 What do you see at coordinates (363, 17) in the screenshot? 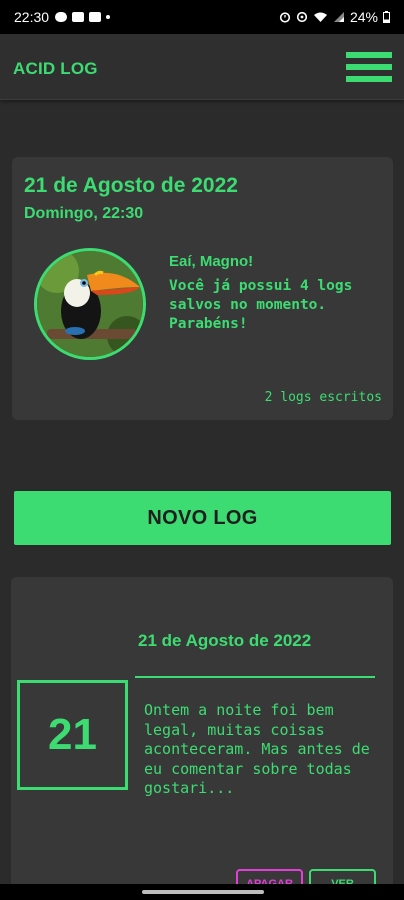
I see `battery-percent: 24%` at bounding box center [363, 17].